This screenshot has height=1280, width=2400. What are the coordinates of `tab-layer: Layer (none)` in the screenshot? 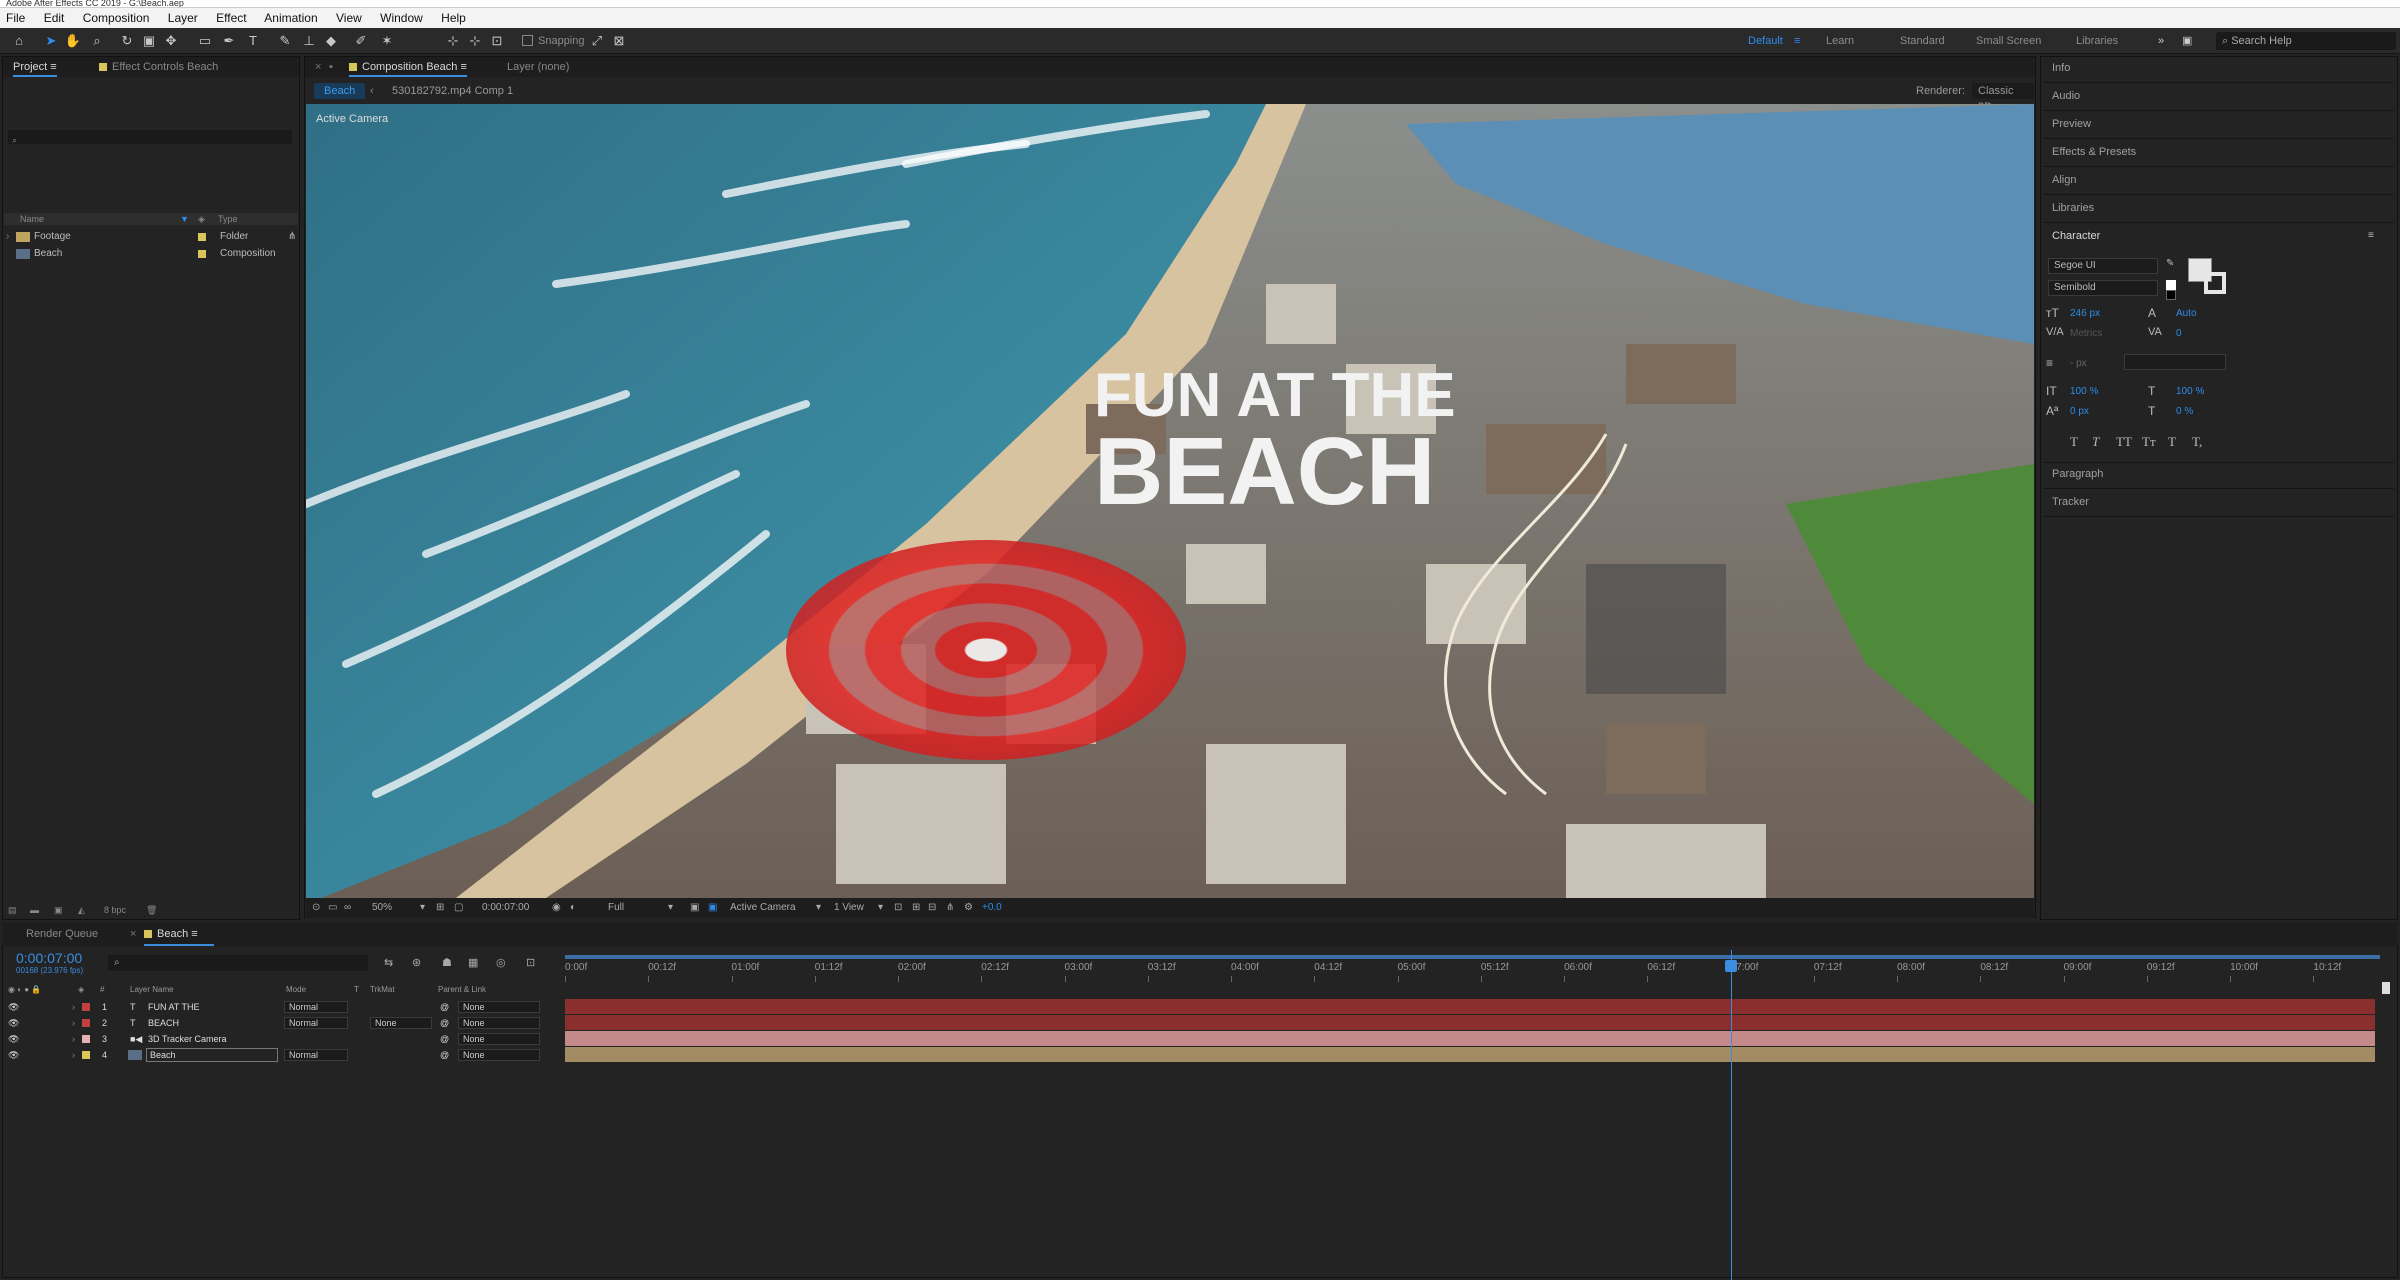 It's located at (538, 67).